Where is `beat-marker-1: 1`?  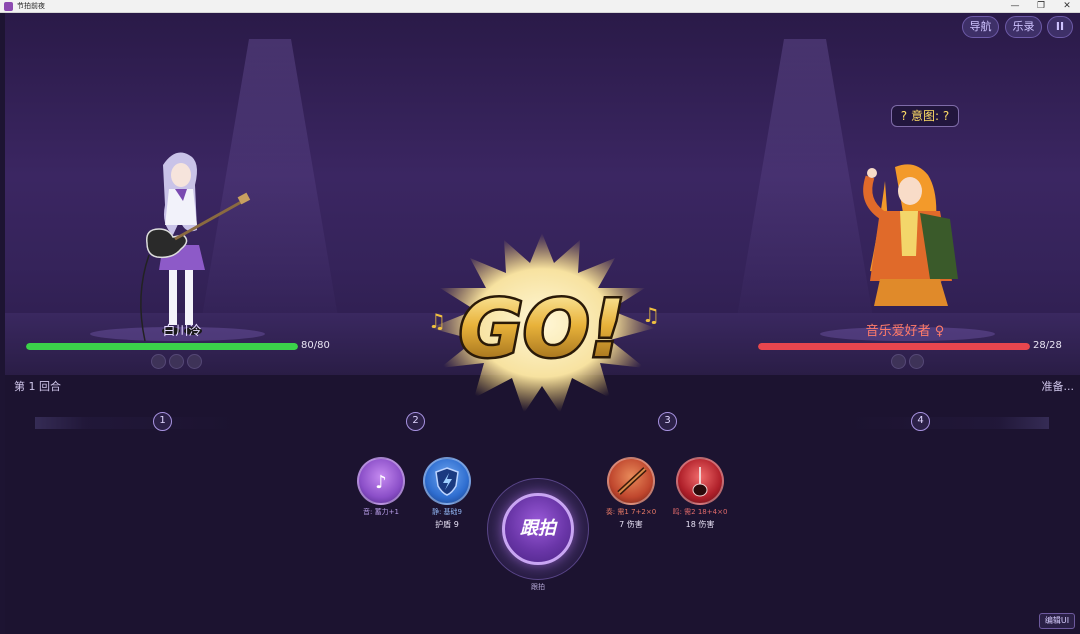 beat-marker-1: 1 is located at coordinates (162, 421).